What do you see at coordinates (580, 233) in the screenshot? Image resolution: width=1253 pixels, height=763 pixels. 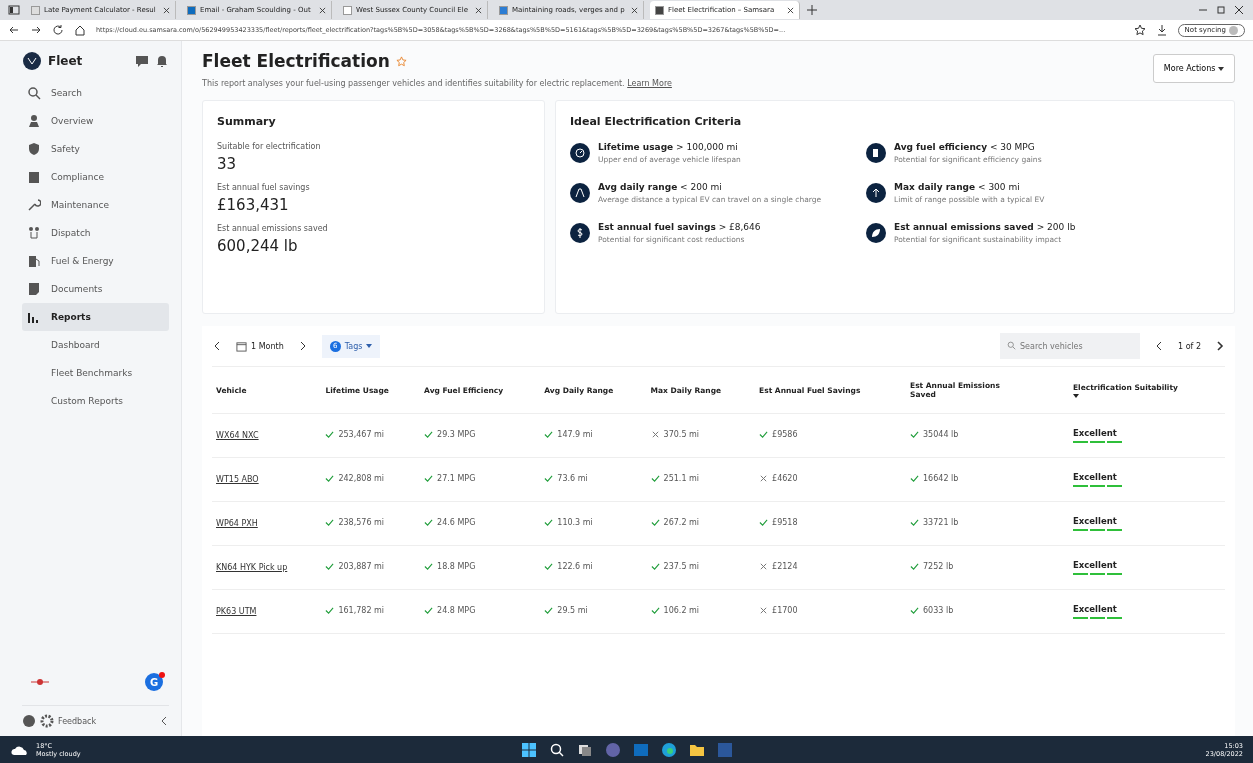 I see `dollar-icon` at bounding box center [580, 233].